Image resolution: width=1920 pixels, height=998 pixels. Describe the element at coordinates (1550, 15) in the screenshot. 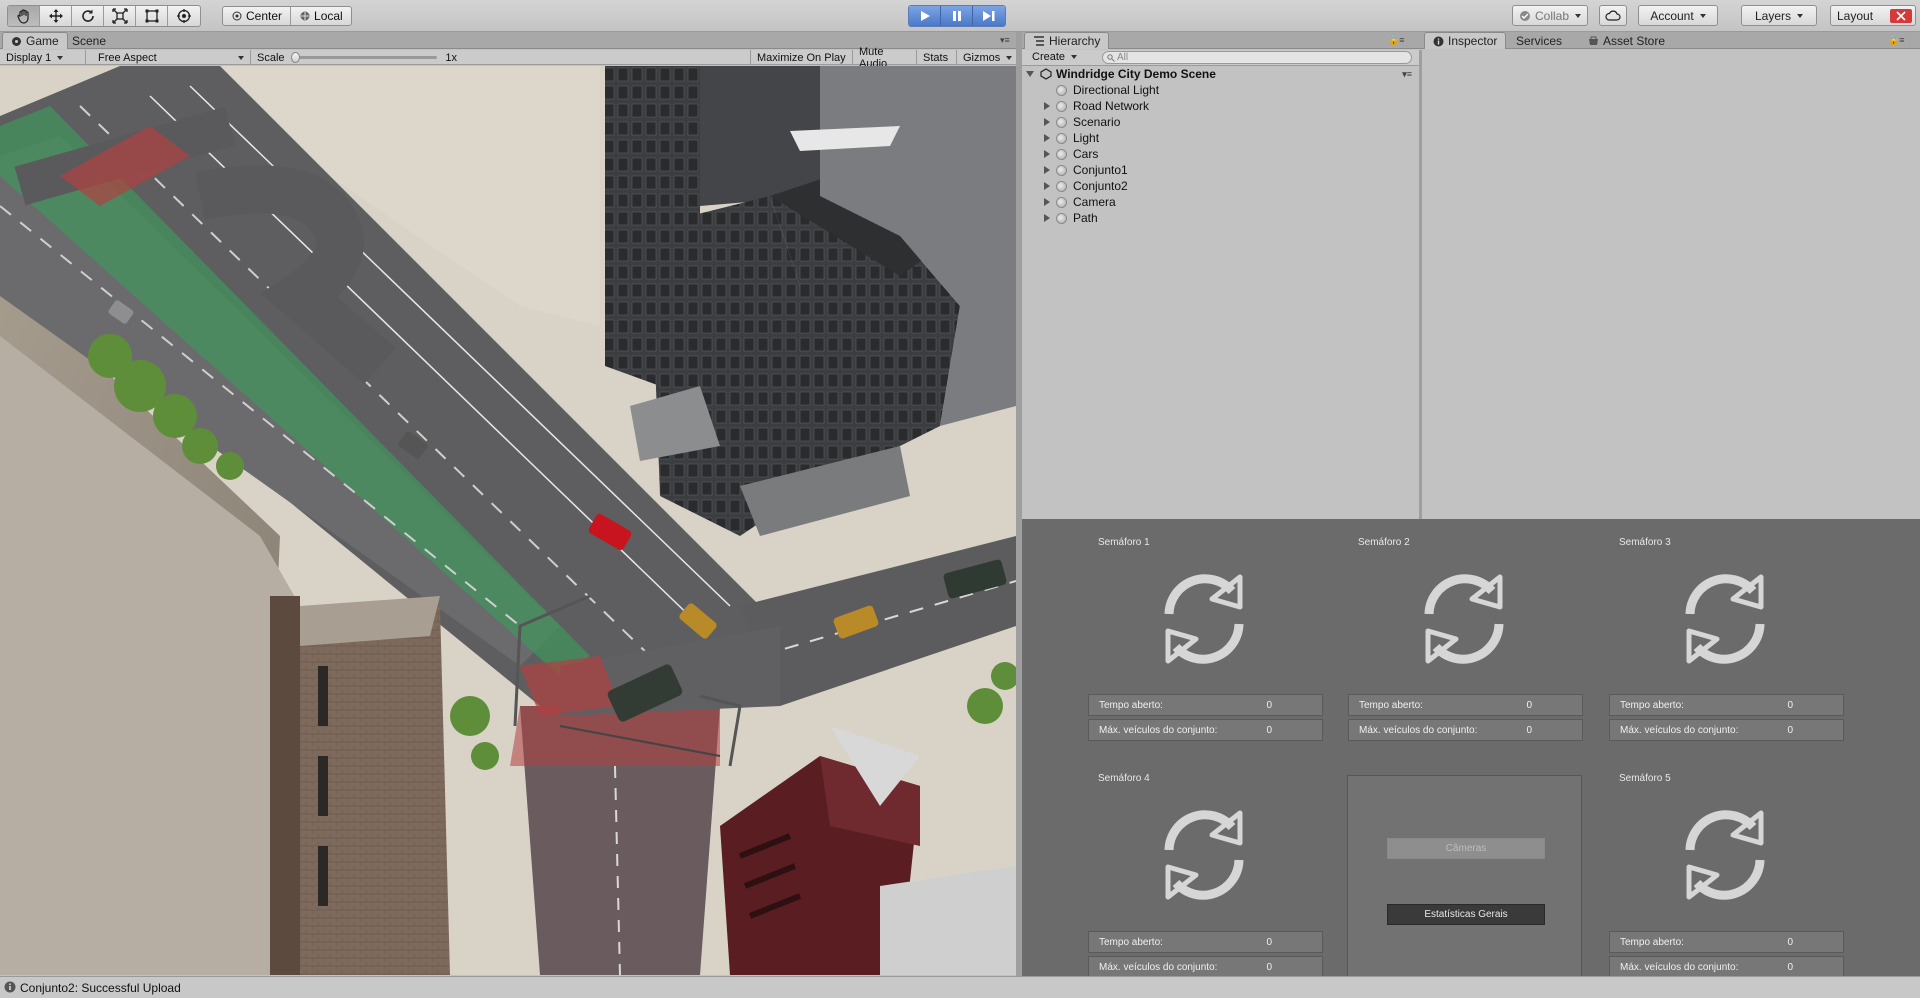

I see `collab-dropdown: Collab` at that location.